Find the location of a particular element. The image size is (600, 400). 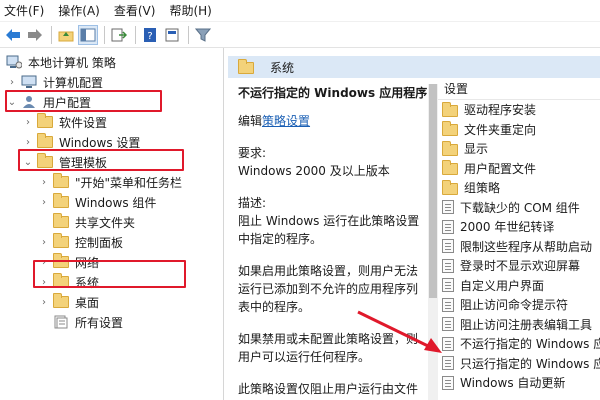

list-item: 下载缺少的 COM 组件 is located at coordinates (519, 208).